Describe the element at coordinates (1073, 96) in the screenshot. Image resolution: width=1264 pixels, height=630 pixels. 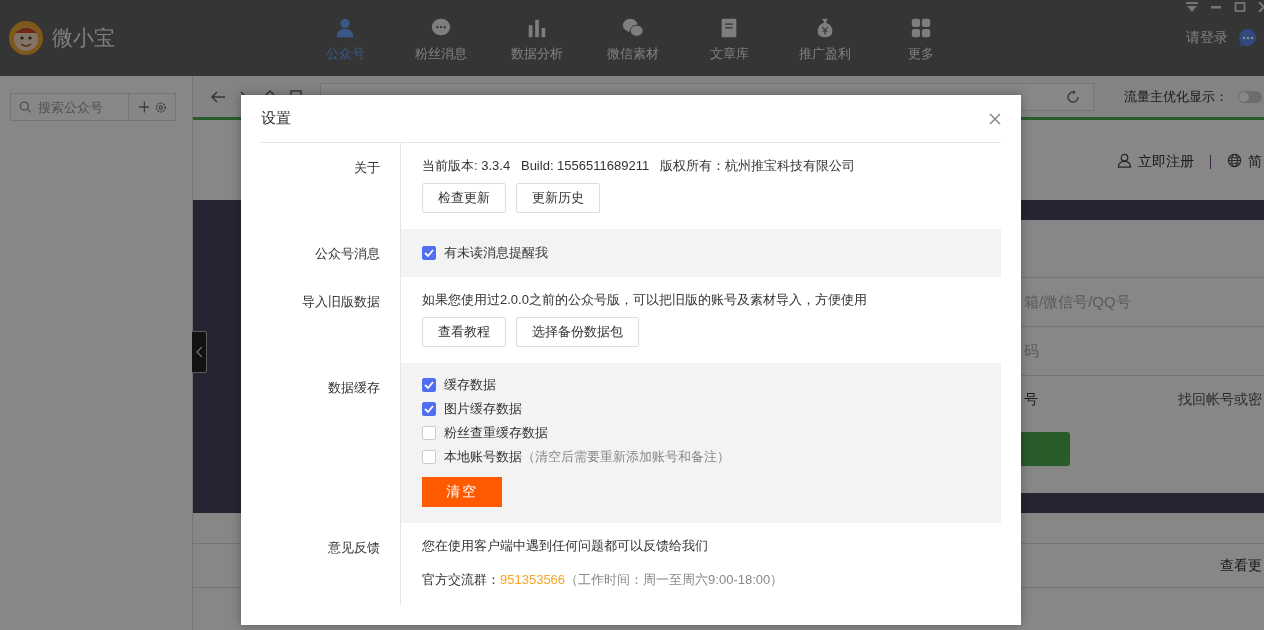
I see `reload-icon` at that location.